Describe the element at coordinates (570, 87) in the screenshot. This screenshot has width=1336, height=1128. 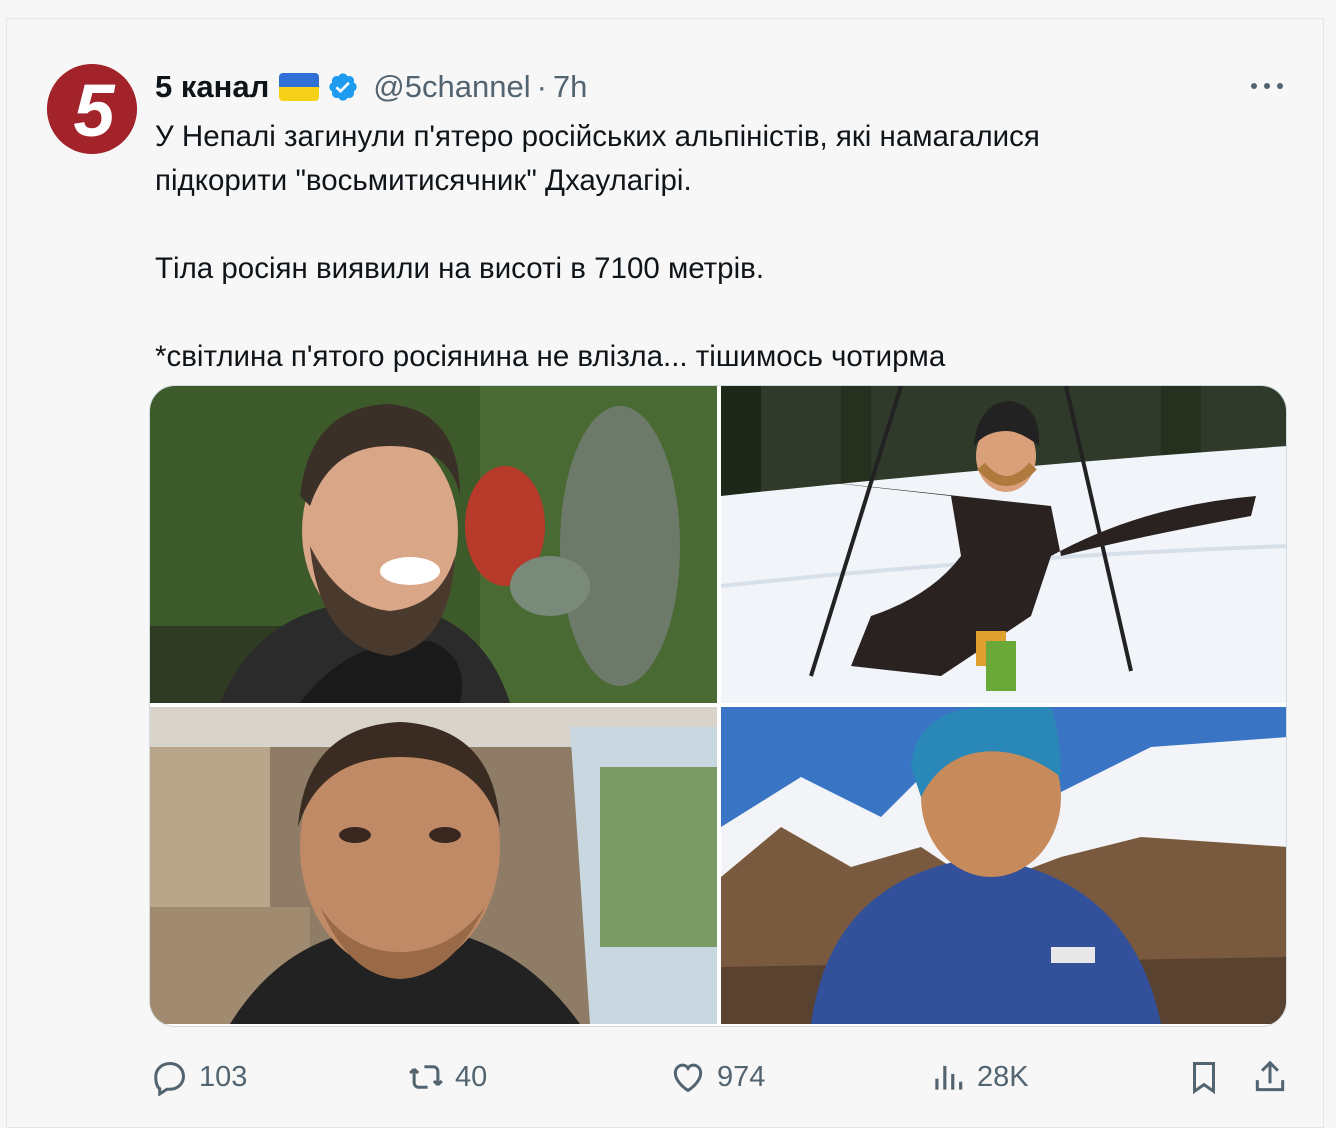
I see `timestamp: 7h` at that location.